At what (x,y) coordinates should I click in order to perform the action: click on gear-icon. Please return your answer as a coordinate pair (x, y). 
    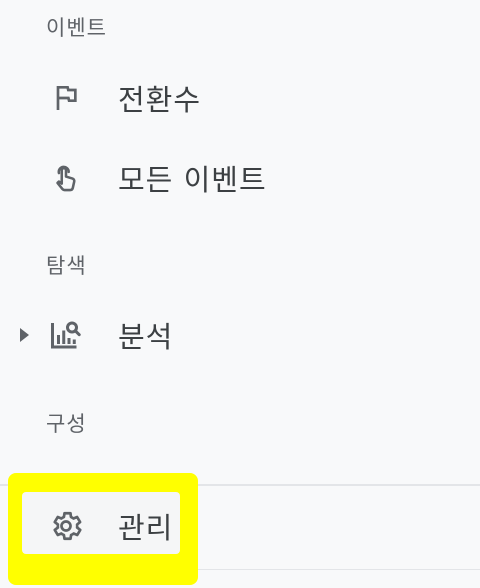
    Looking at the image, I should click on (66, 526).